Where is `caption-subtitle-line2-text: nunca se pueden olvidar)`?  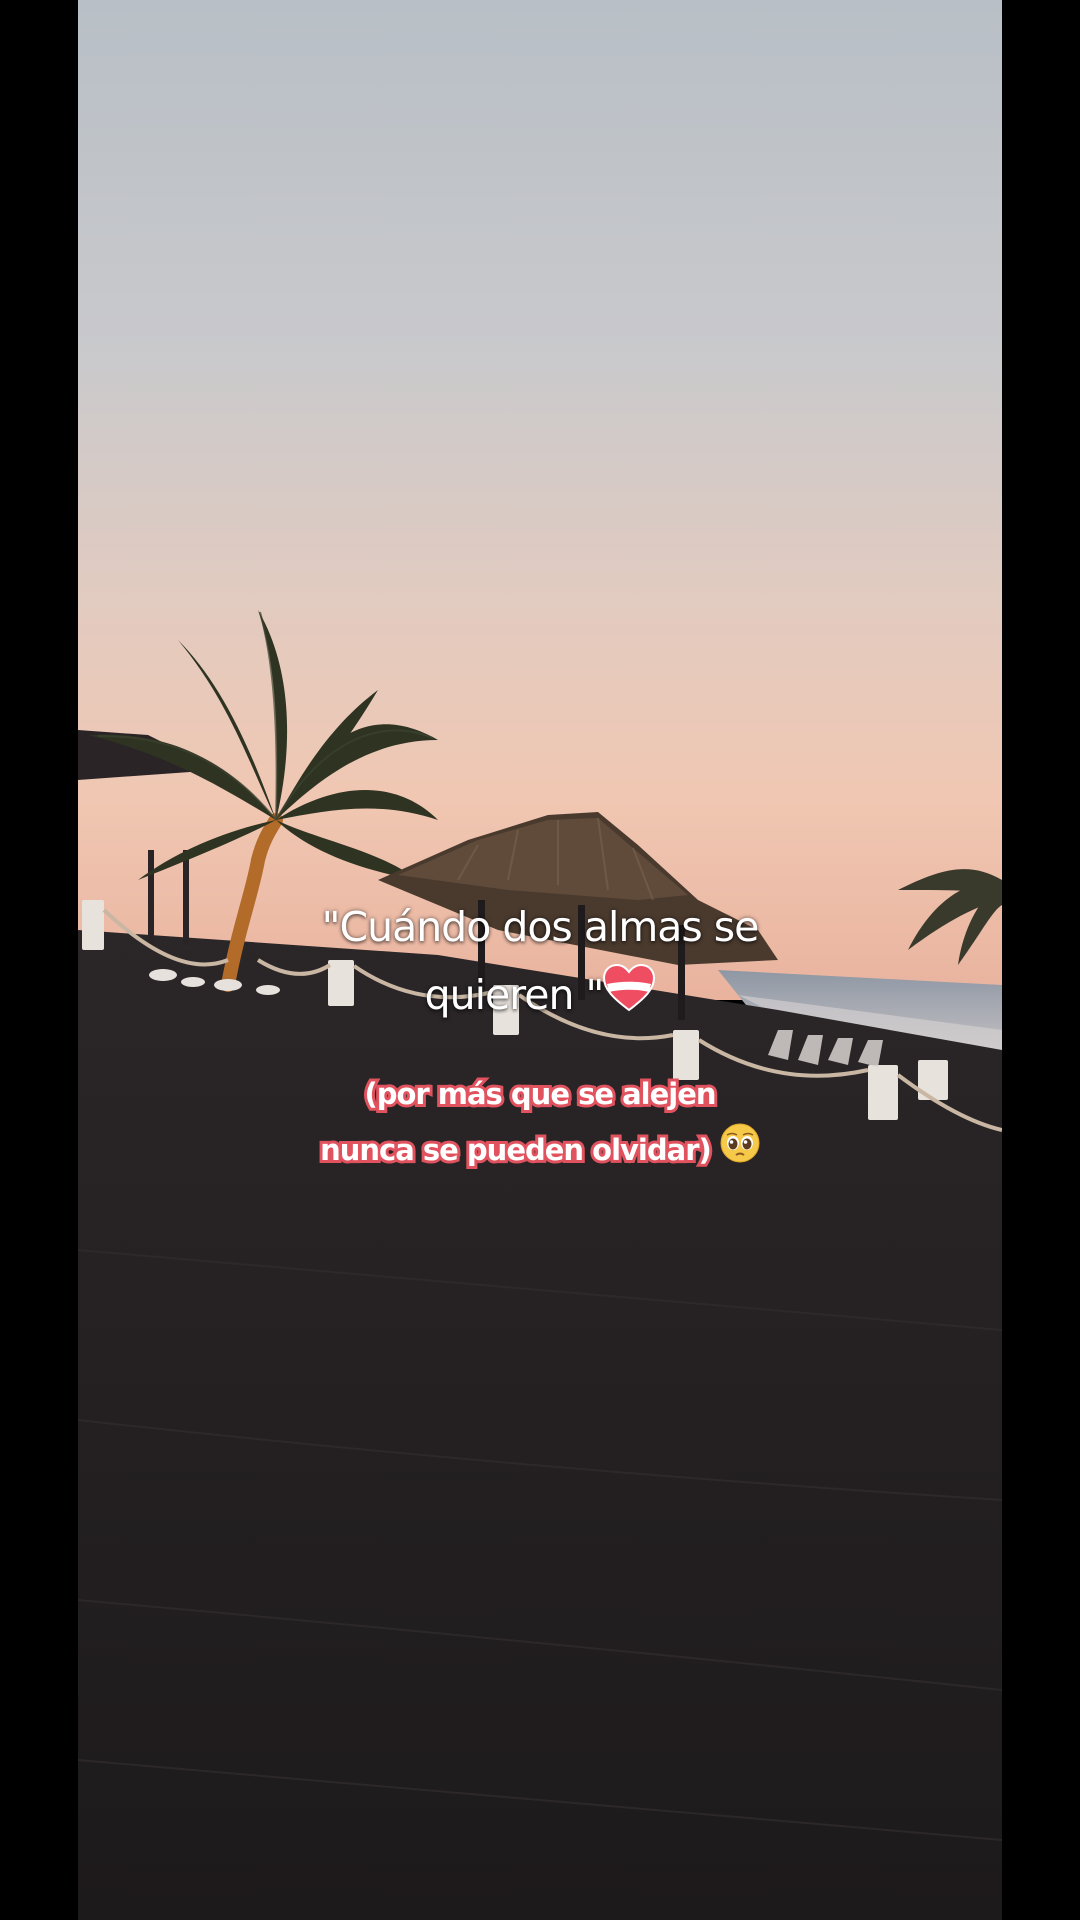
caption-subtitle-line2-text: nunca se pueden olvidar) is located at coordinates (516, 1150).